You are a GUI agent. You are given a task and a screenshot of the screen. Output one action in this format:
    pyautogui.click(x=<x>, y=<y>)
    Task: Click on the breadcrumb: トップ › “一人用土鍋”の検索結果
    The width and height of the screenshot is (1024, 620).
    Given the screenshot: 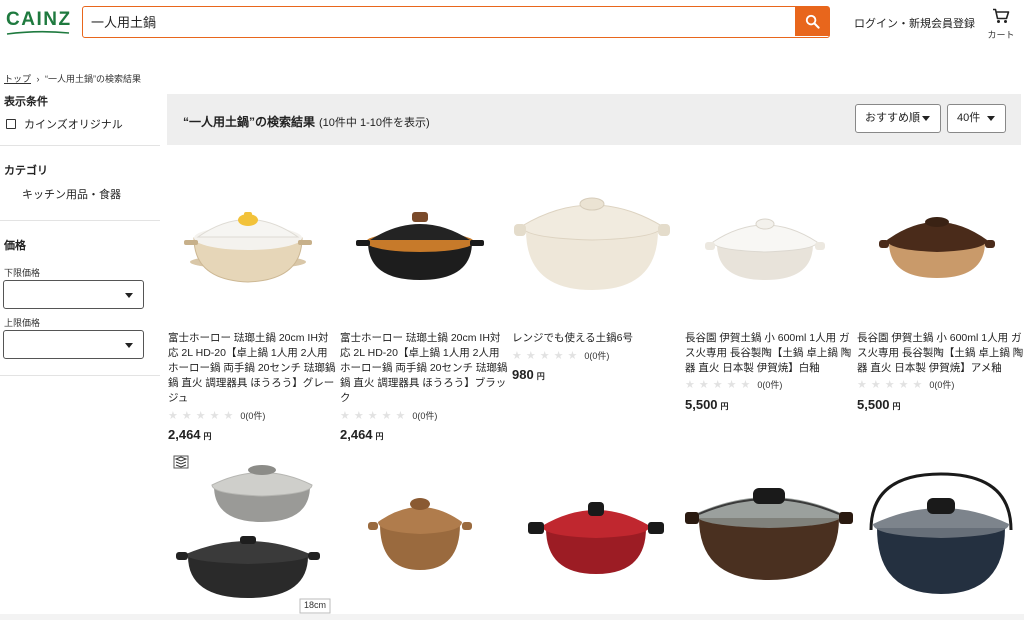 What is the action you would take?
    pyautogui.click(x=72, y=78)
    